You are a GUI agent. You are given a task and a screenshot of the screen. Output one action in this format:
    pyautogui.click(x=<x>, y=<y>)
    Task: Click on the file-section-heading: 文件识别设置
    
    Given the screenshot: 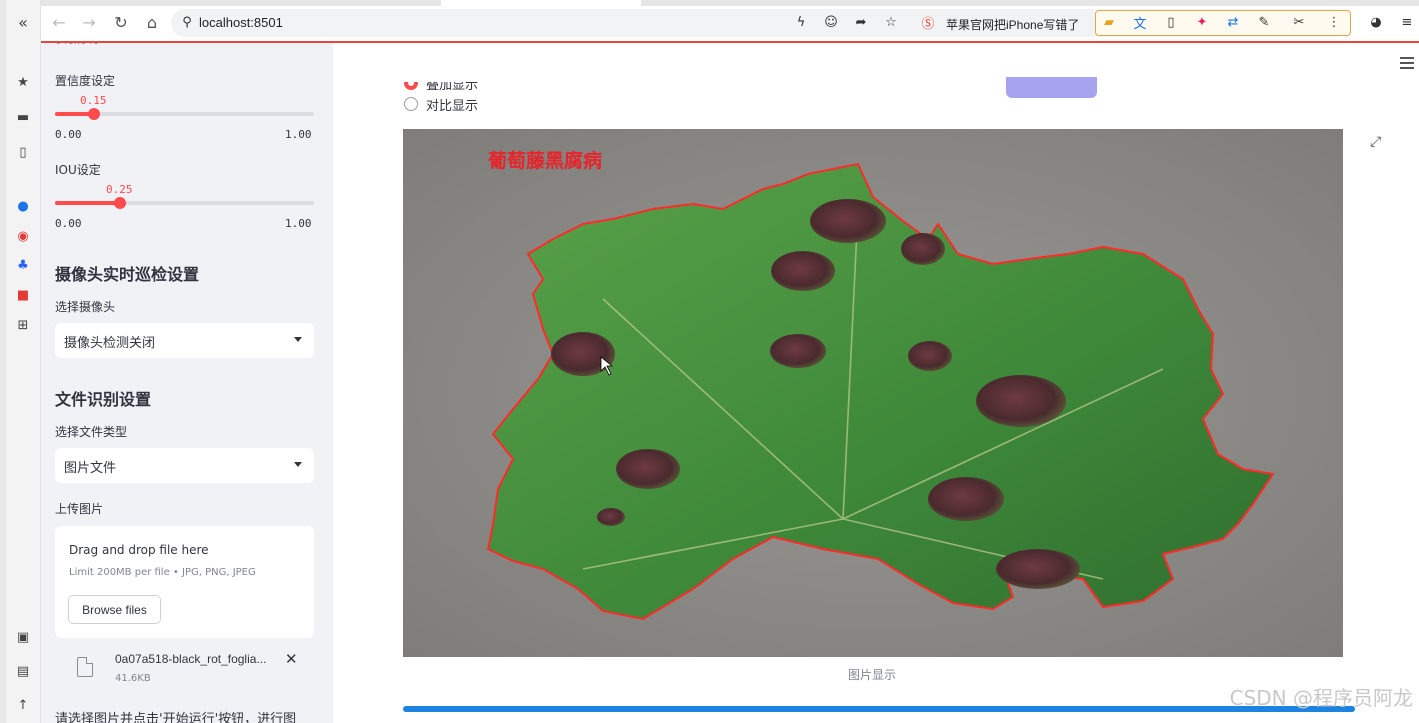 What is the action you would take?
    pyautogui.click(x=103, y=399)
    